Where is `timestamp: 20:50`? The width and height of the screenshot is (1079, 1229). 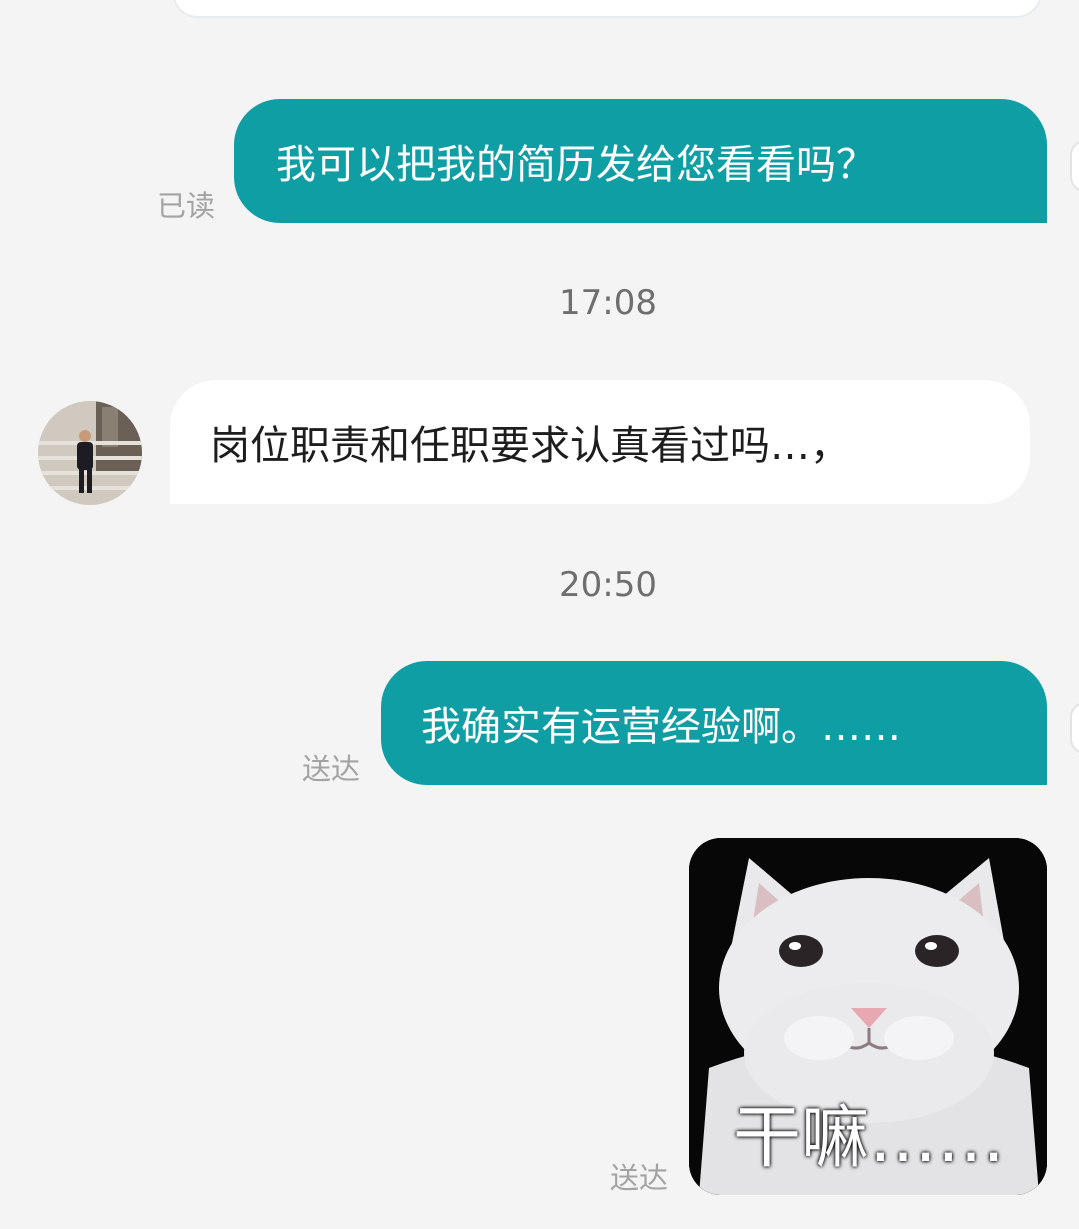 timestamp: 20:50 is located at coordinates (608, 585).